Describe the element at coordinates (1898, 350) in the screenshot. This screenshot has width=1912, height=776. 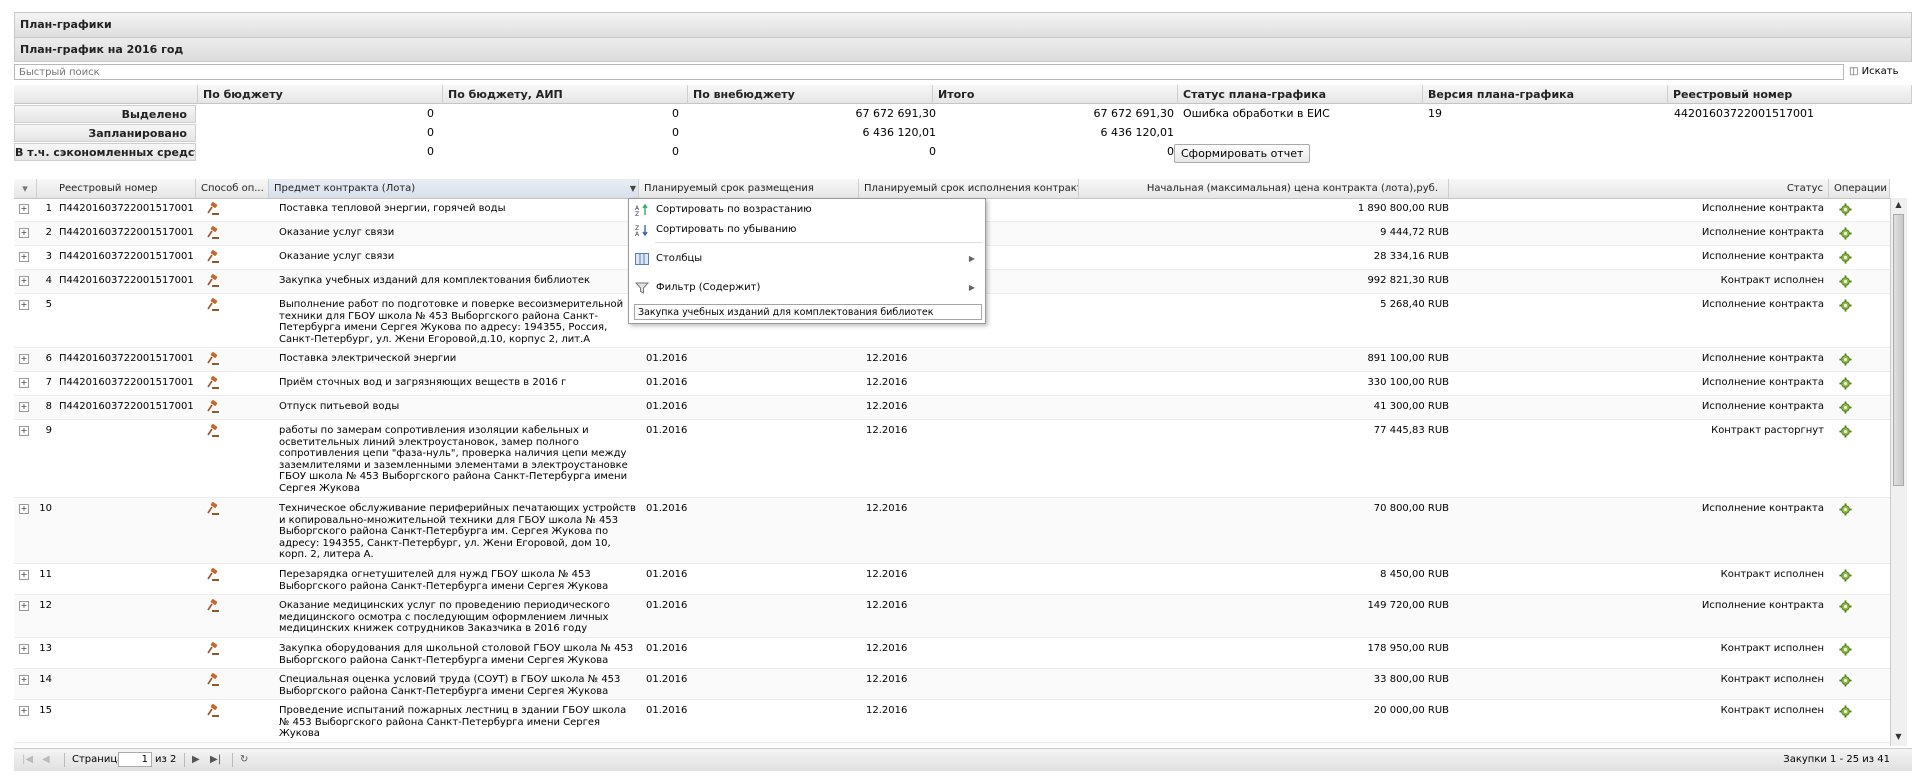
I see `scroll-thumb` at that location.